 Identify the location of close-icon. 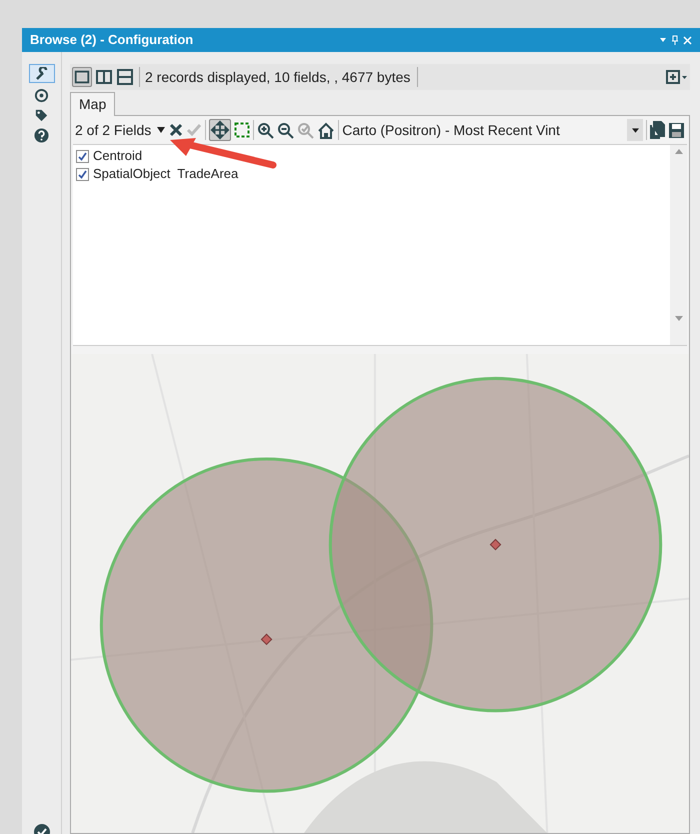
(687, 40).